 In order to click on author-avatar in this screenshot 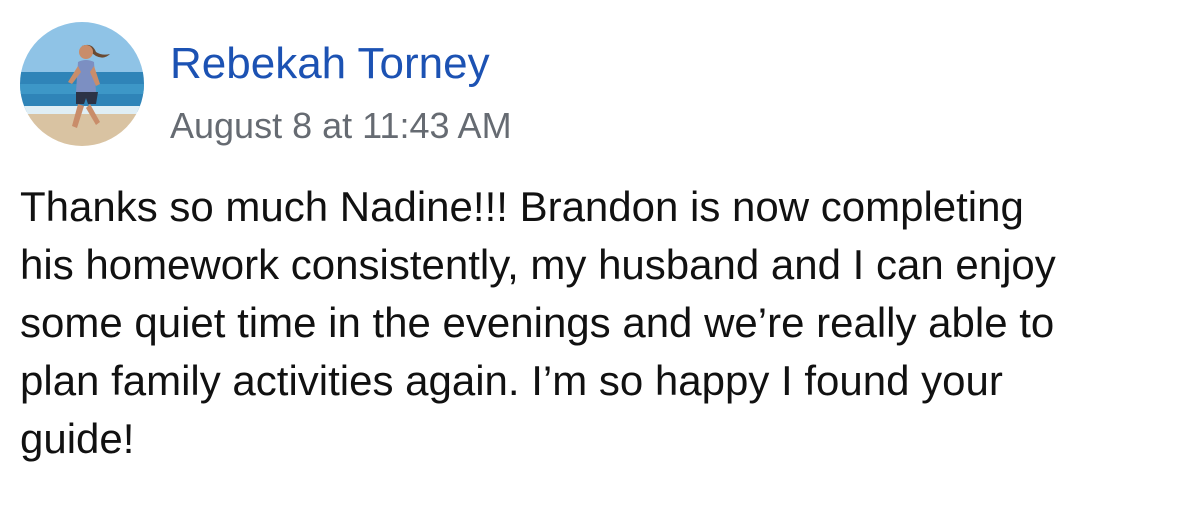, I will do `click(82, 84)`.